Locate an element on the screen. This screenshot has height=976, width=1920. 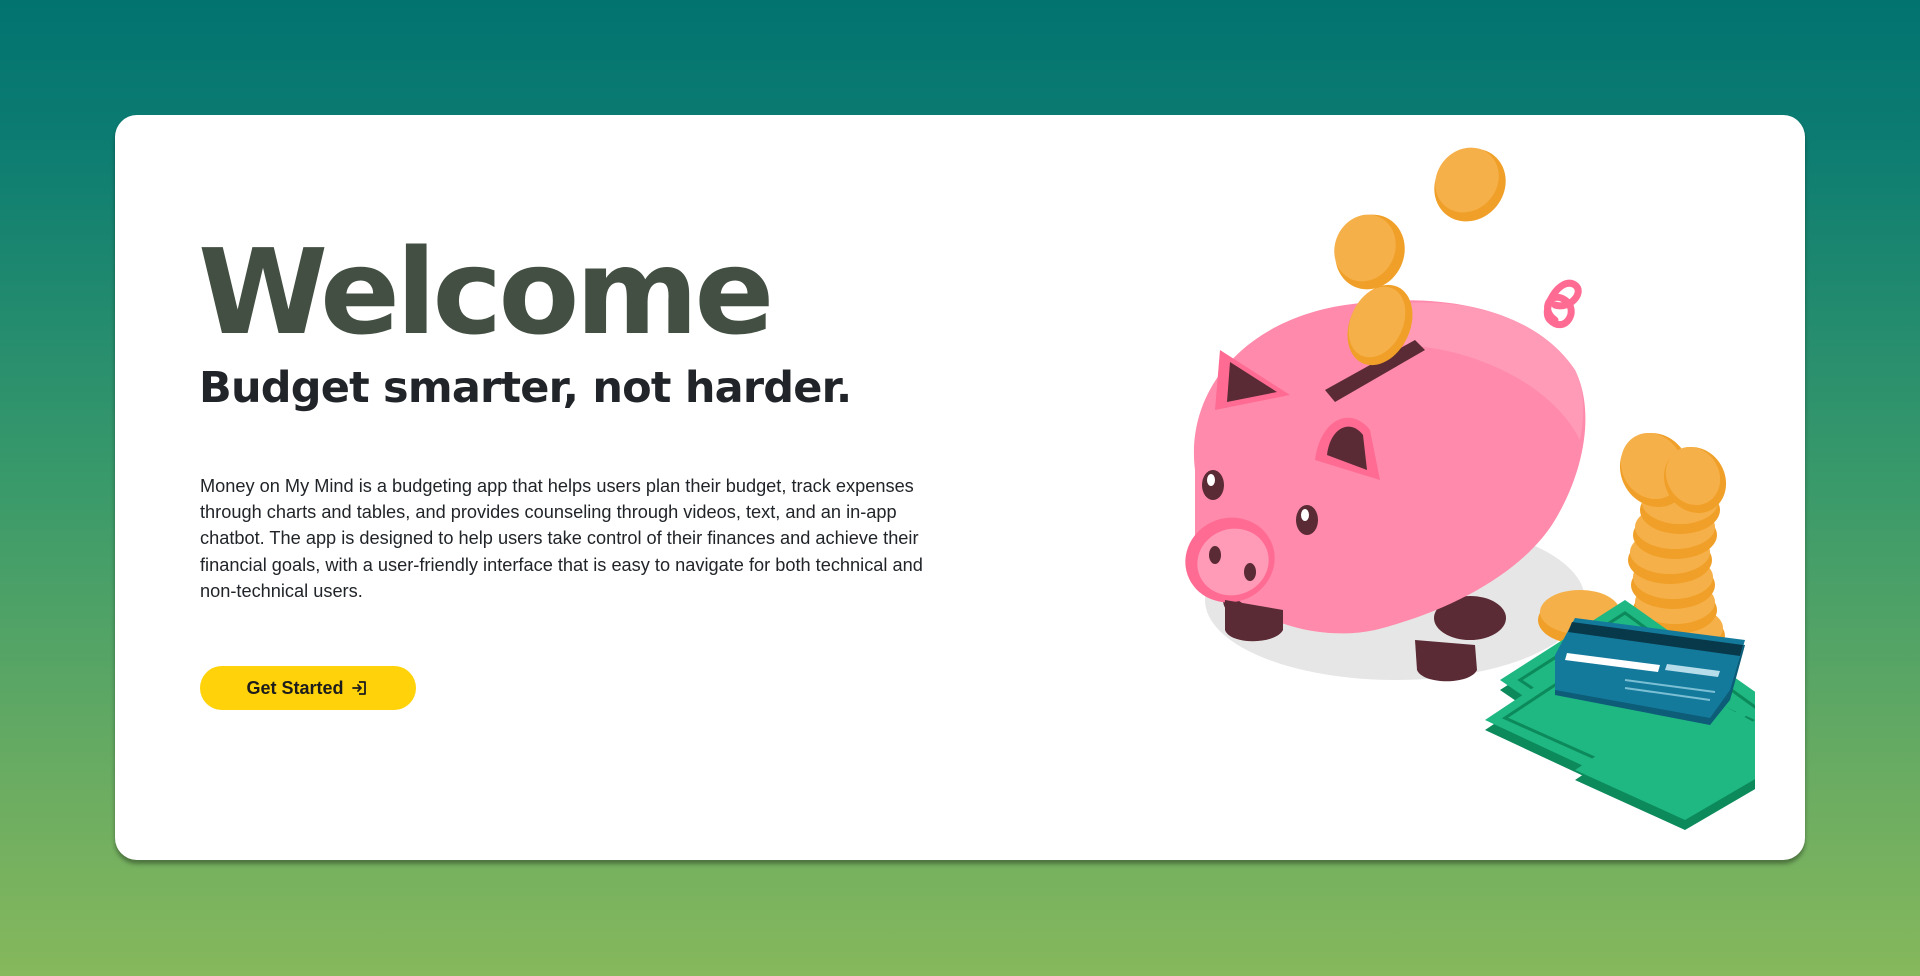
tagline: Budget smarter, not harder. is located at coordinates (525, 388).